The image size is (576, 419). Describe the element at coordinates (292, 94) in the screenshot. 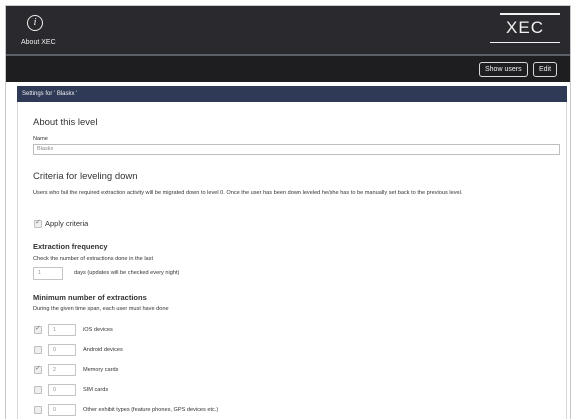

I see `panel-title: Settings for ' Blaskx '` at that location.